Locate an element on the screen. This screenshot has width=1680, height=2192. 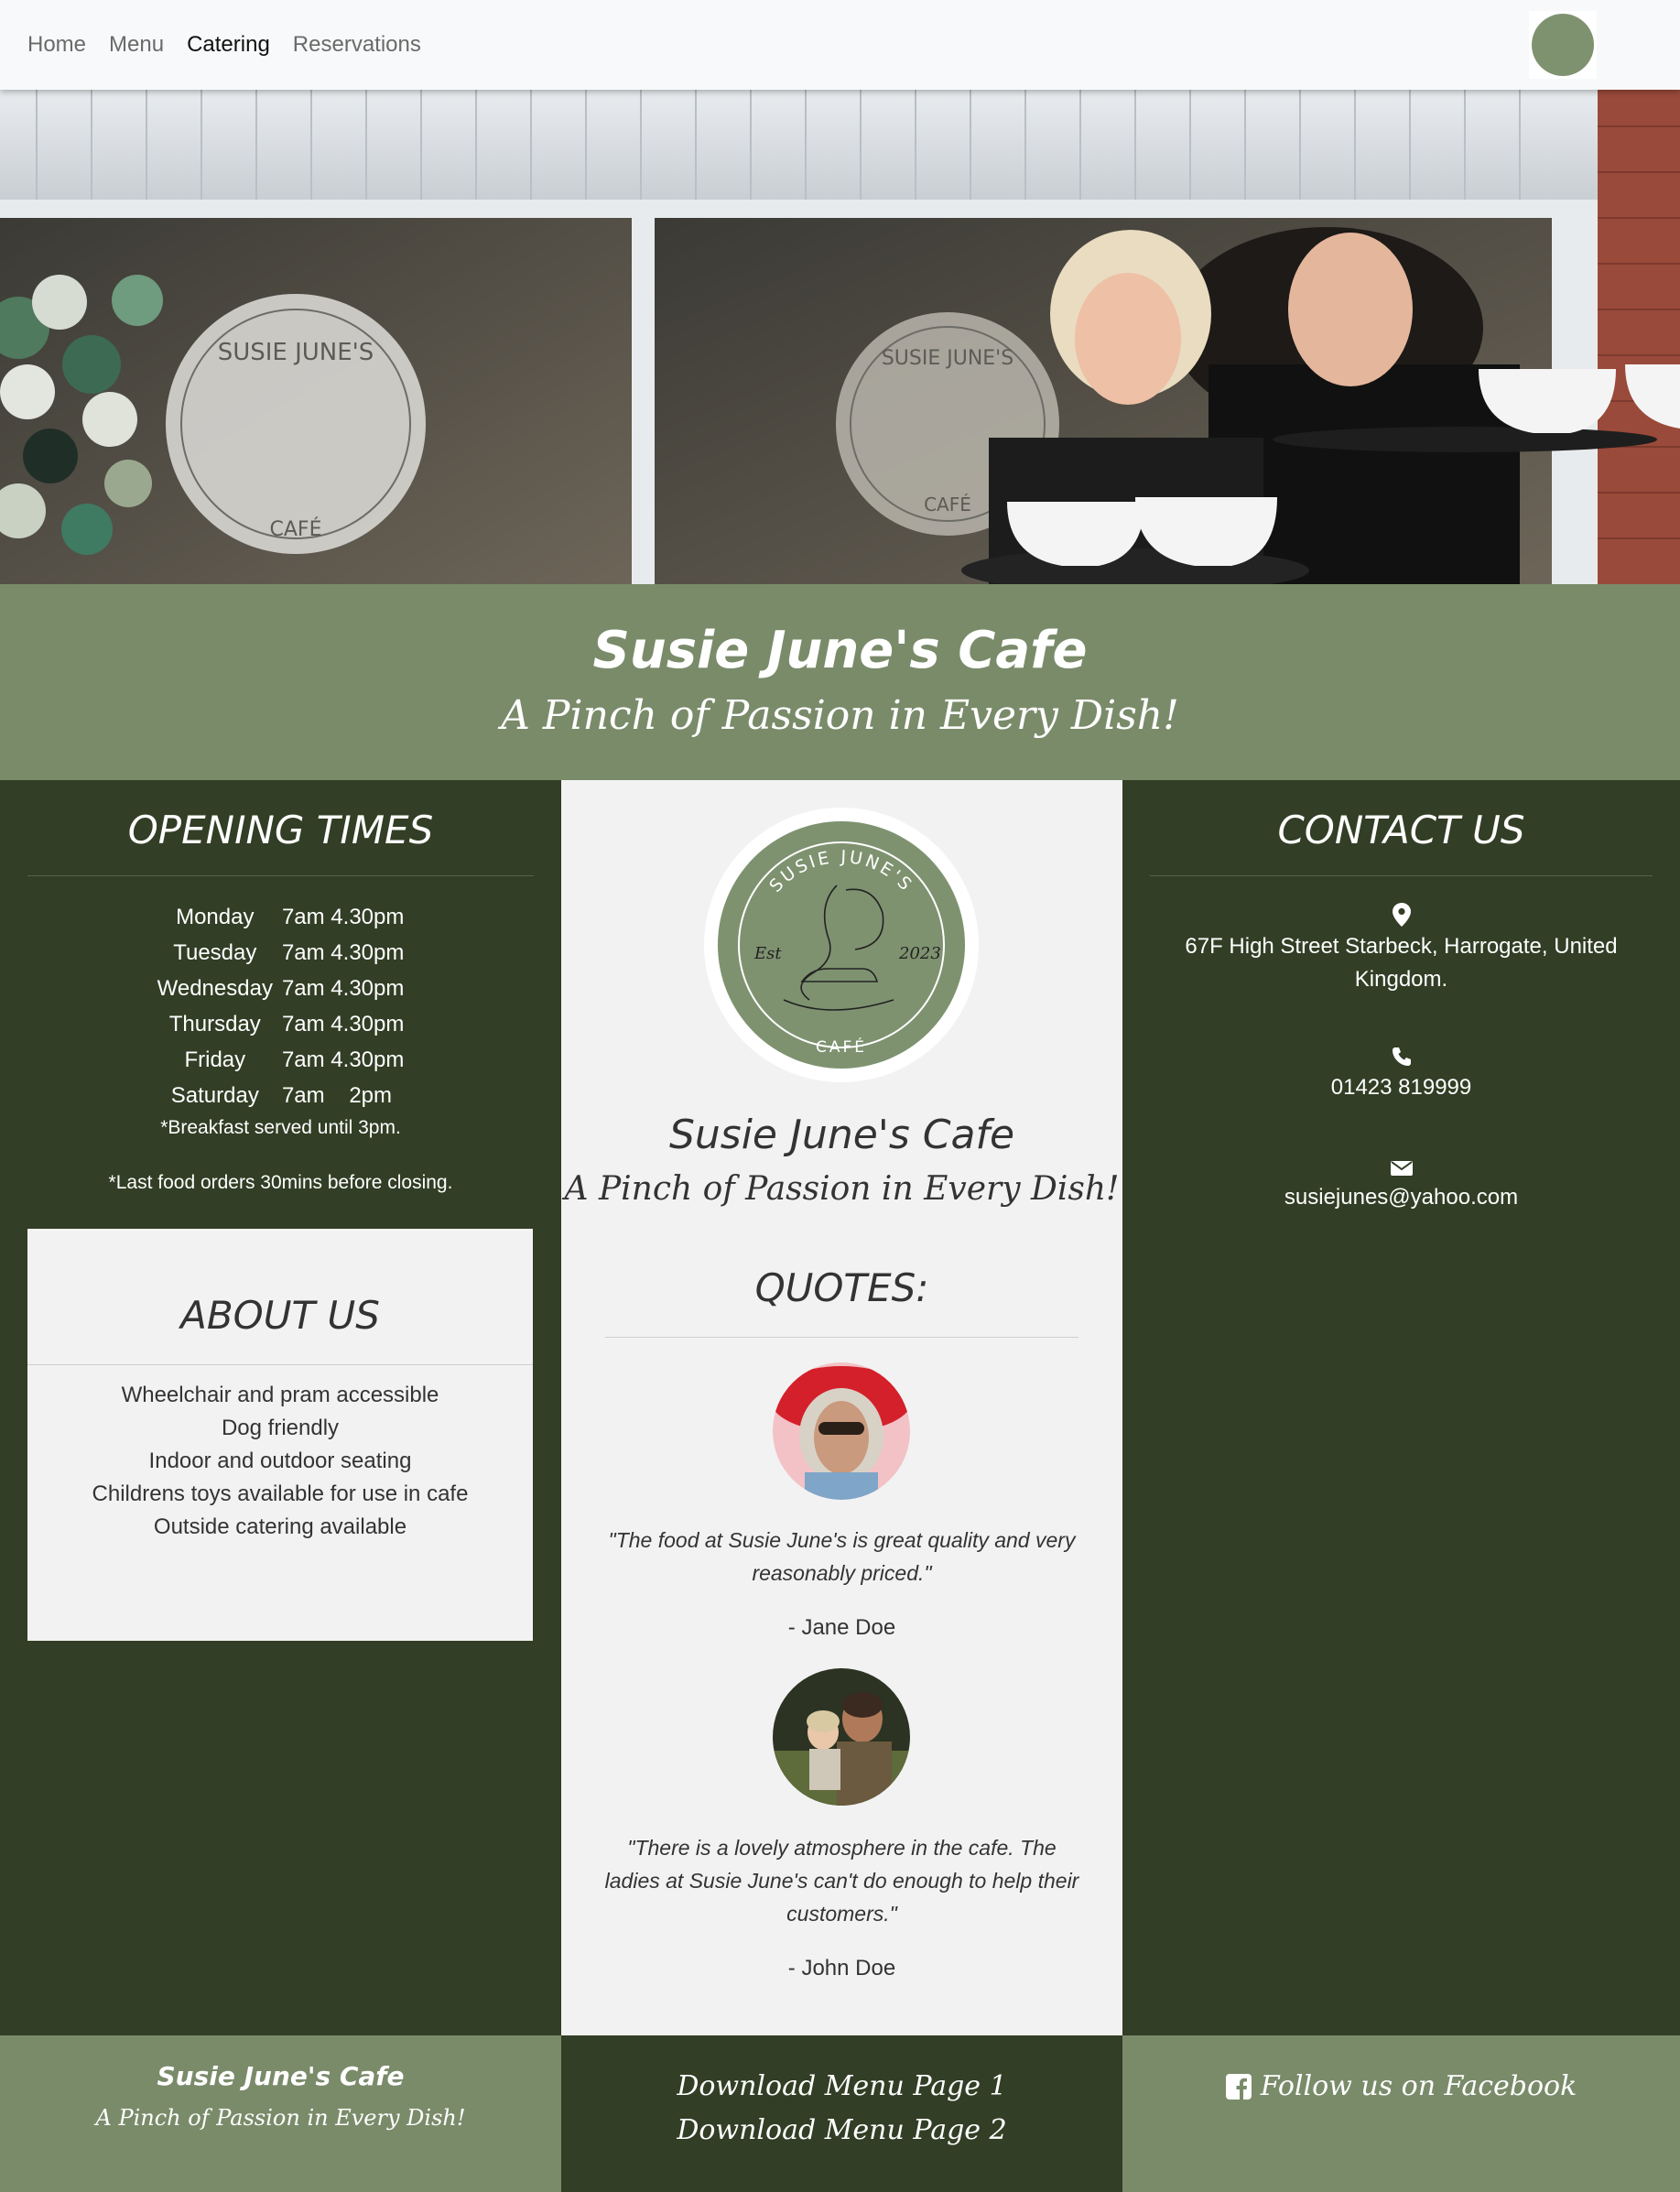
hours-row: Tuesday 7am 4.30pm is located at coordinates (281, 953).